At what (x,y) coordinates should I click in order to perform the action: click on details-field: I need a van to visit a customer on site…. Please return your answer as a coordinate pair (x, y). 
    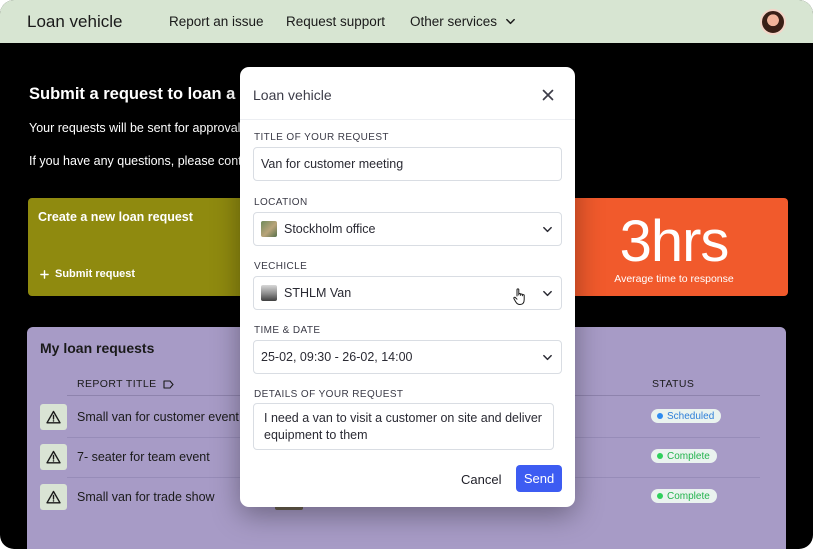
    Looking at the image, I should click on (403, 426).